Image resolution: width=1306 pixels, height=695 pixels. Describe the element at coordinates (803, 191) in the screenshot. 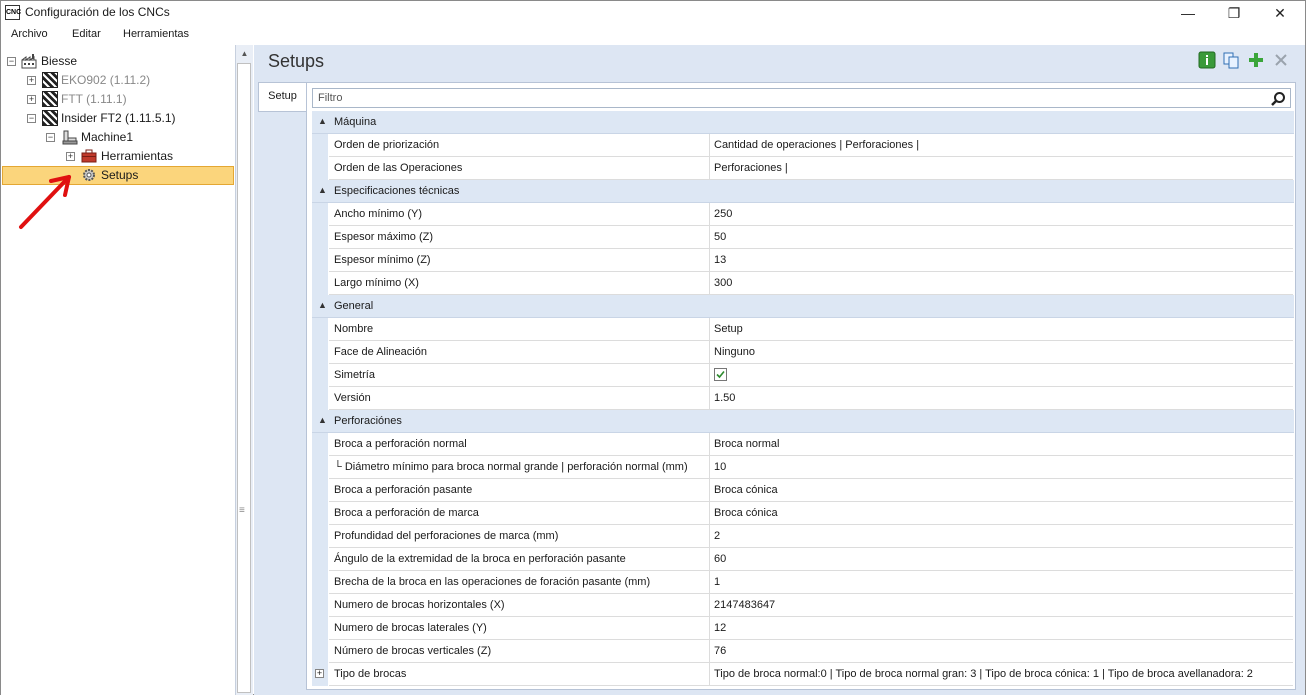

I see `category-header: ▲ Especificaciones técnicas` at that location.